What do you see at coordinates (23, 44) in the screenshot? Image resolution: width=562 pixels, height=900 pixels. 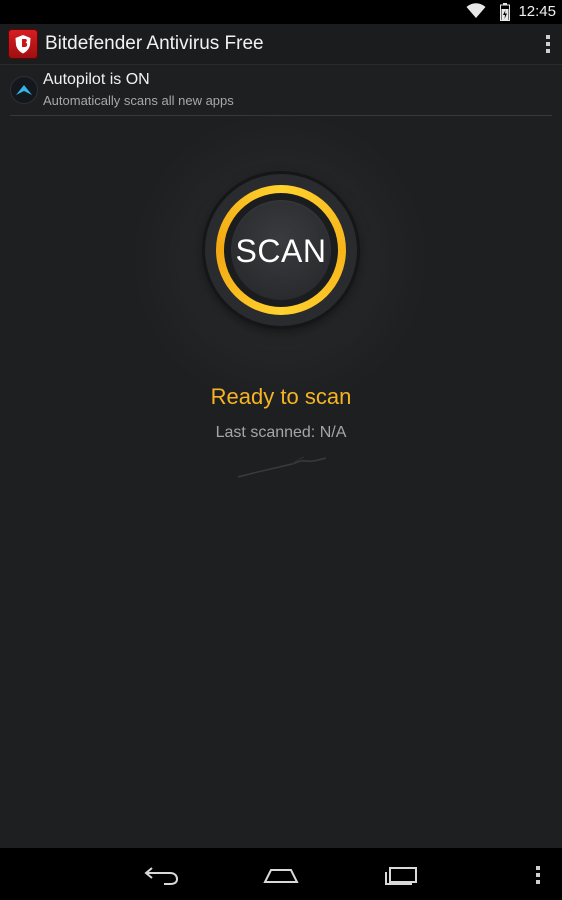 I see `bitdefender-shield-icon` at bounding box center [23, 44].